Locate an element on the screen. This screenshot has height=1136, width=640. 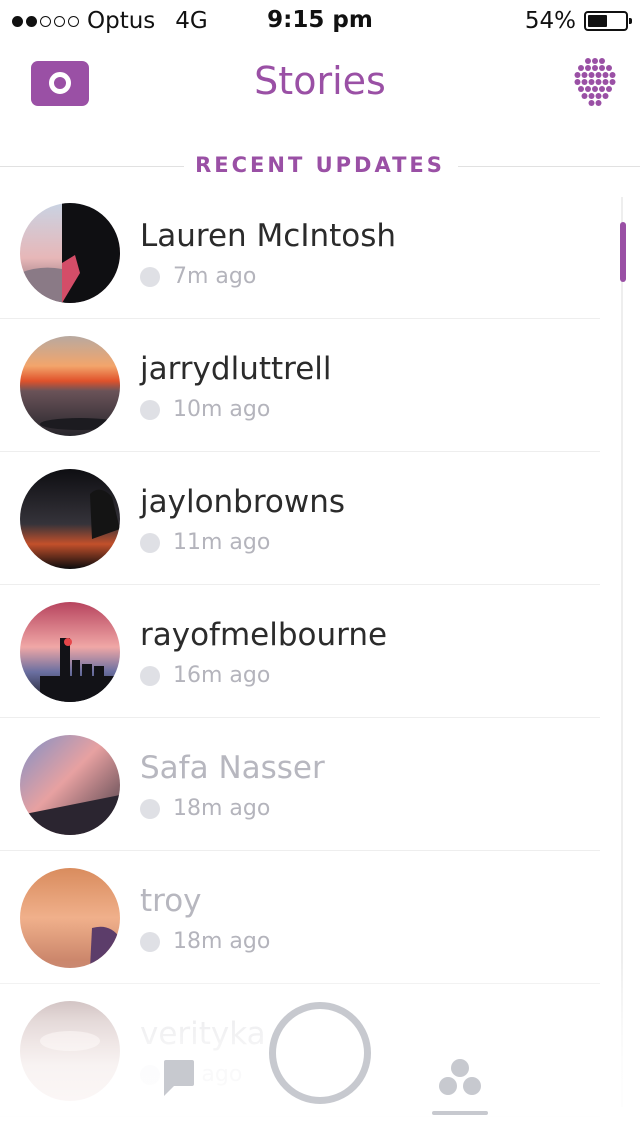
story-meta: 11m ago is located at coordinates (205, 542).